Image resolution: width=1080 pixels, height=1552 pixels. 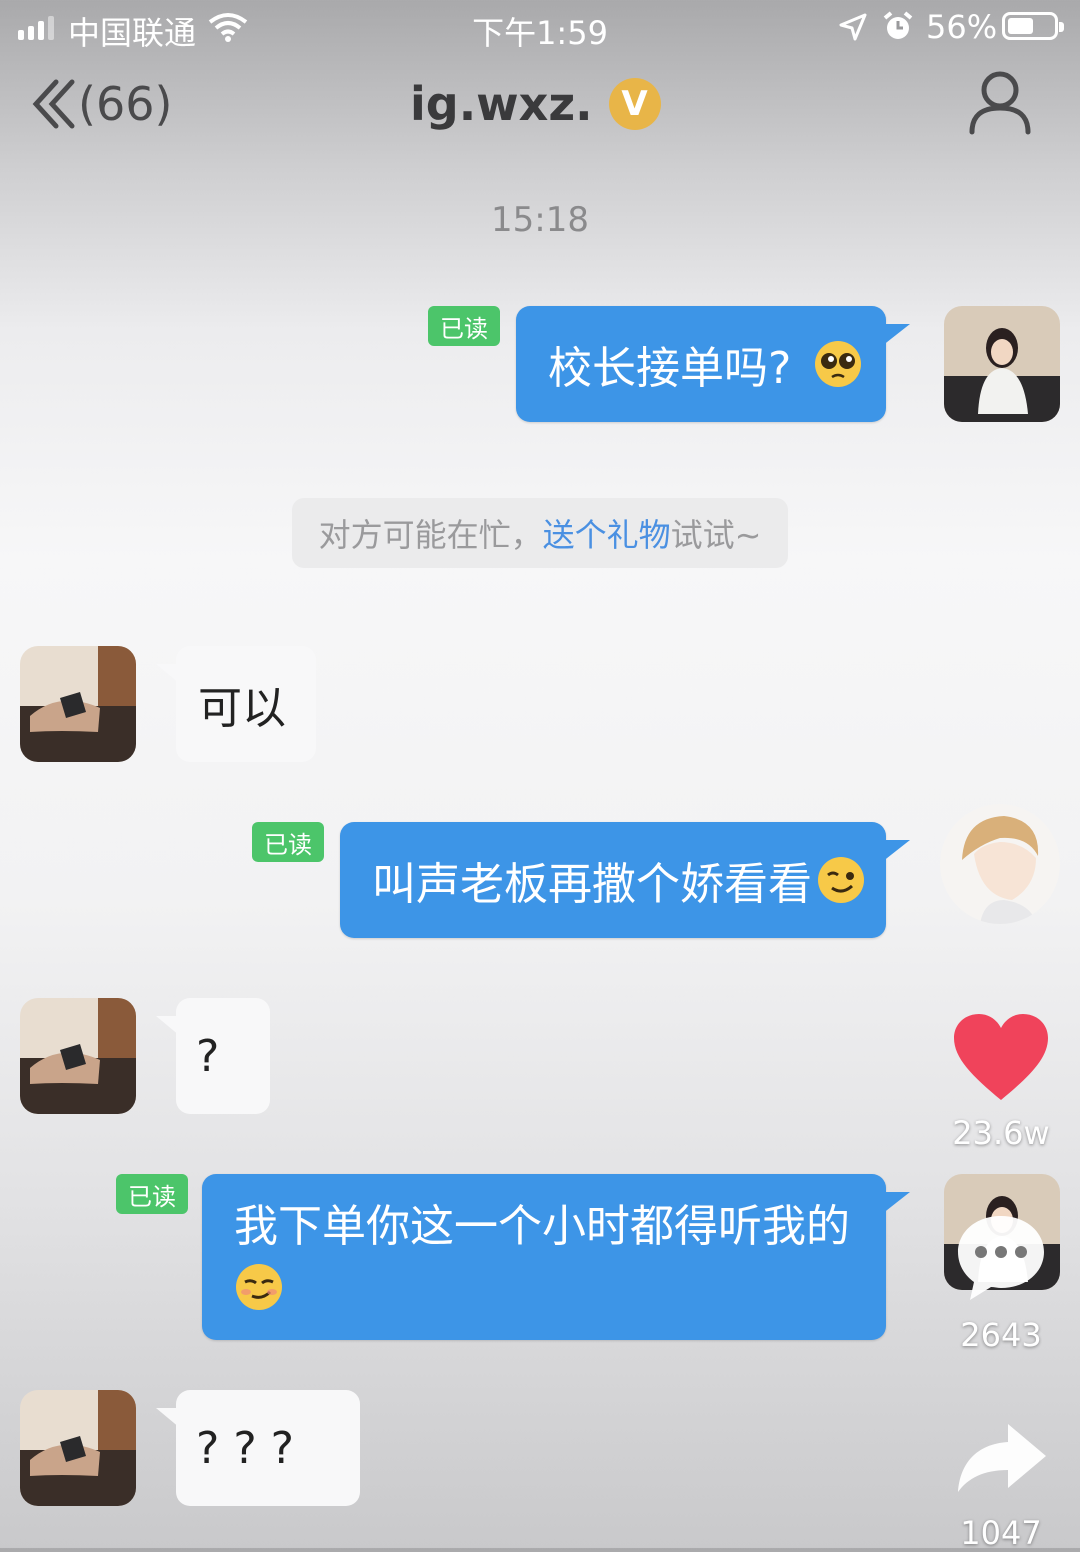 I want to click on chat-title: ig.wxz. V, so click(x=535, y=104).